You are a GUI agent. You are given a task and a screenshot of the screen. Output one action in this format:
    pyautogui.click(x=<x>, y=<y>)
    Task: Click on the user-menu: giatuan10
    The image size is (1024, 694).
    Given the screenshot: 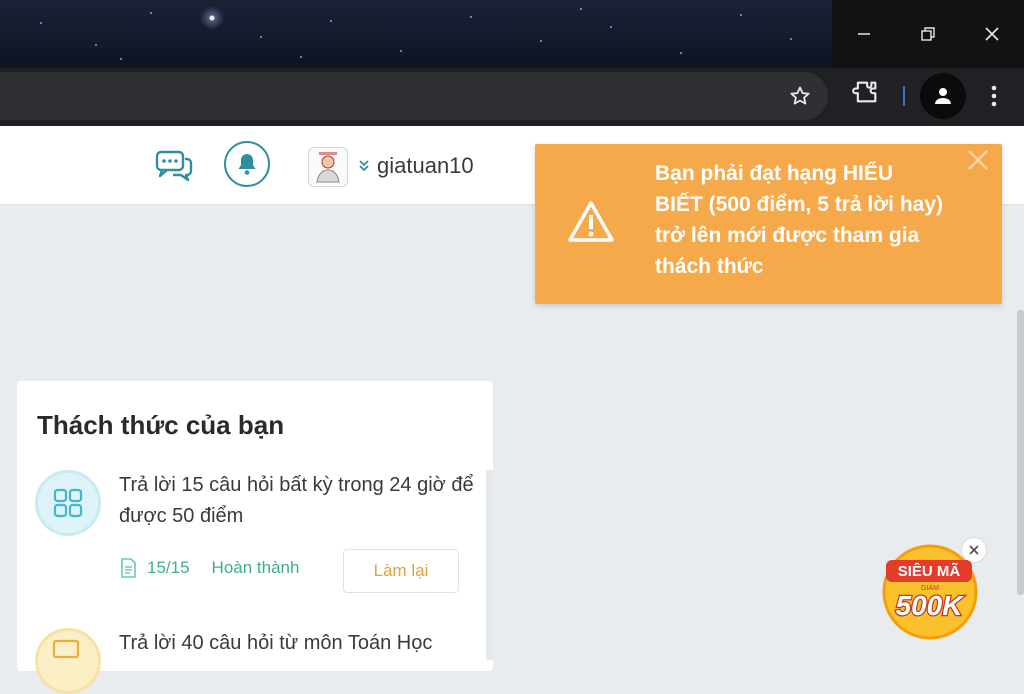 What is the action you would take?
    pyautogui.click(x=415, y=166)
    